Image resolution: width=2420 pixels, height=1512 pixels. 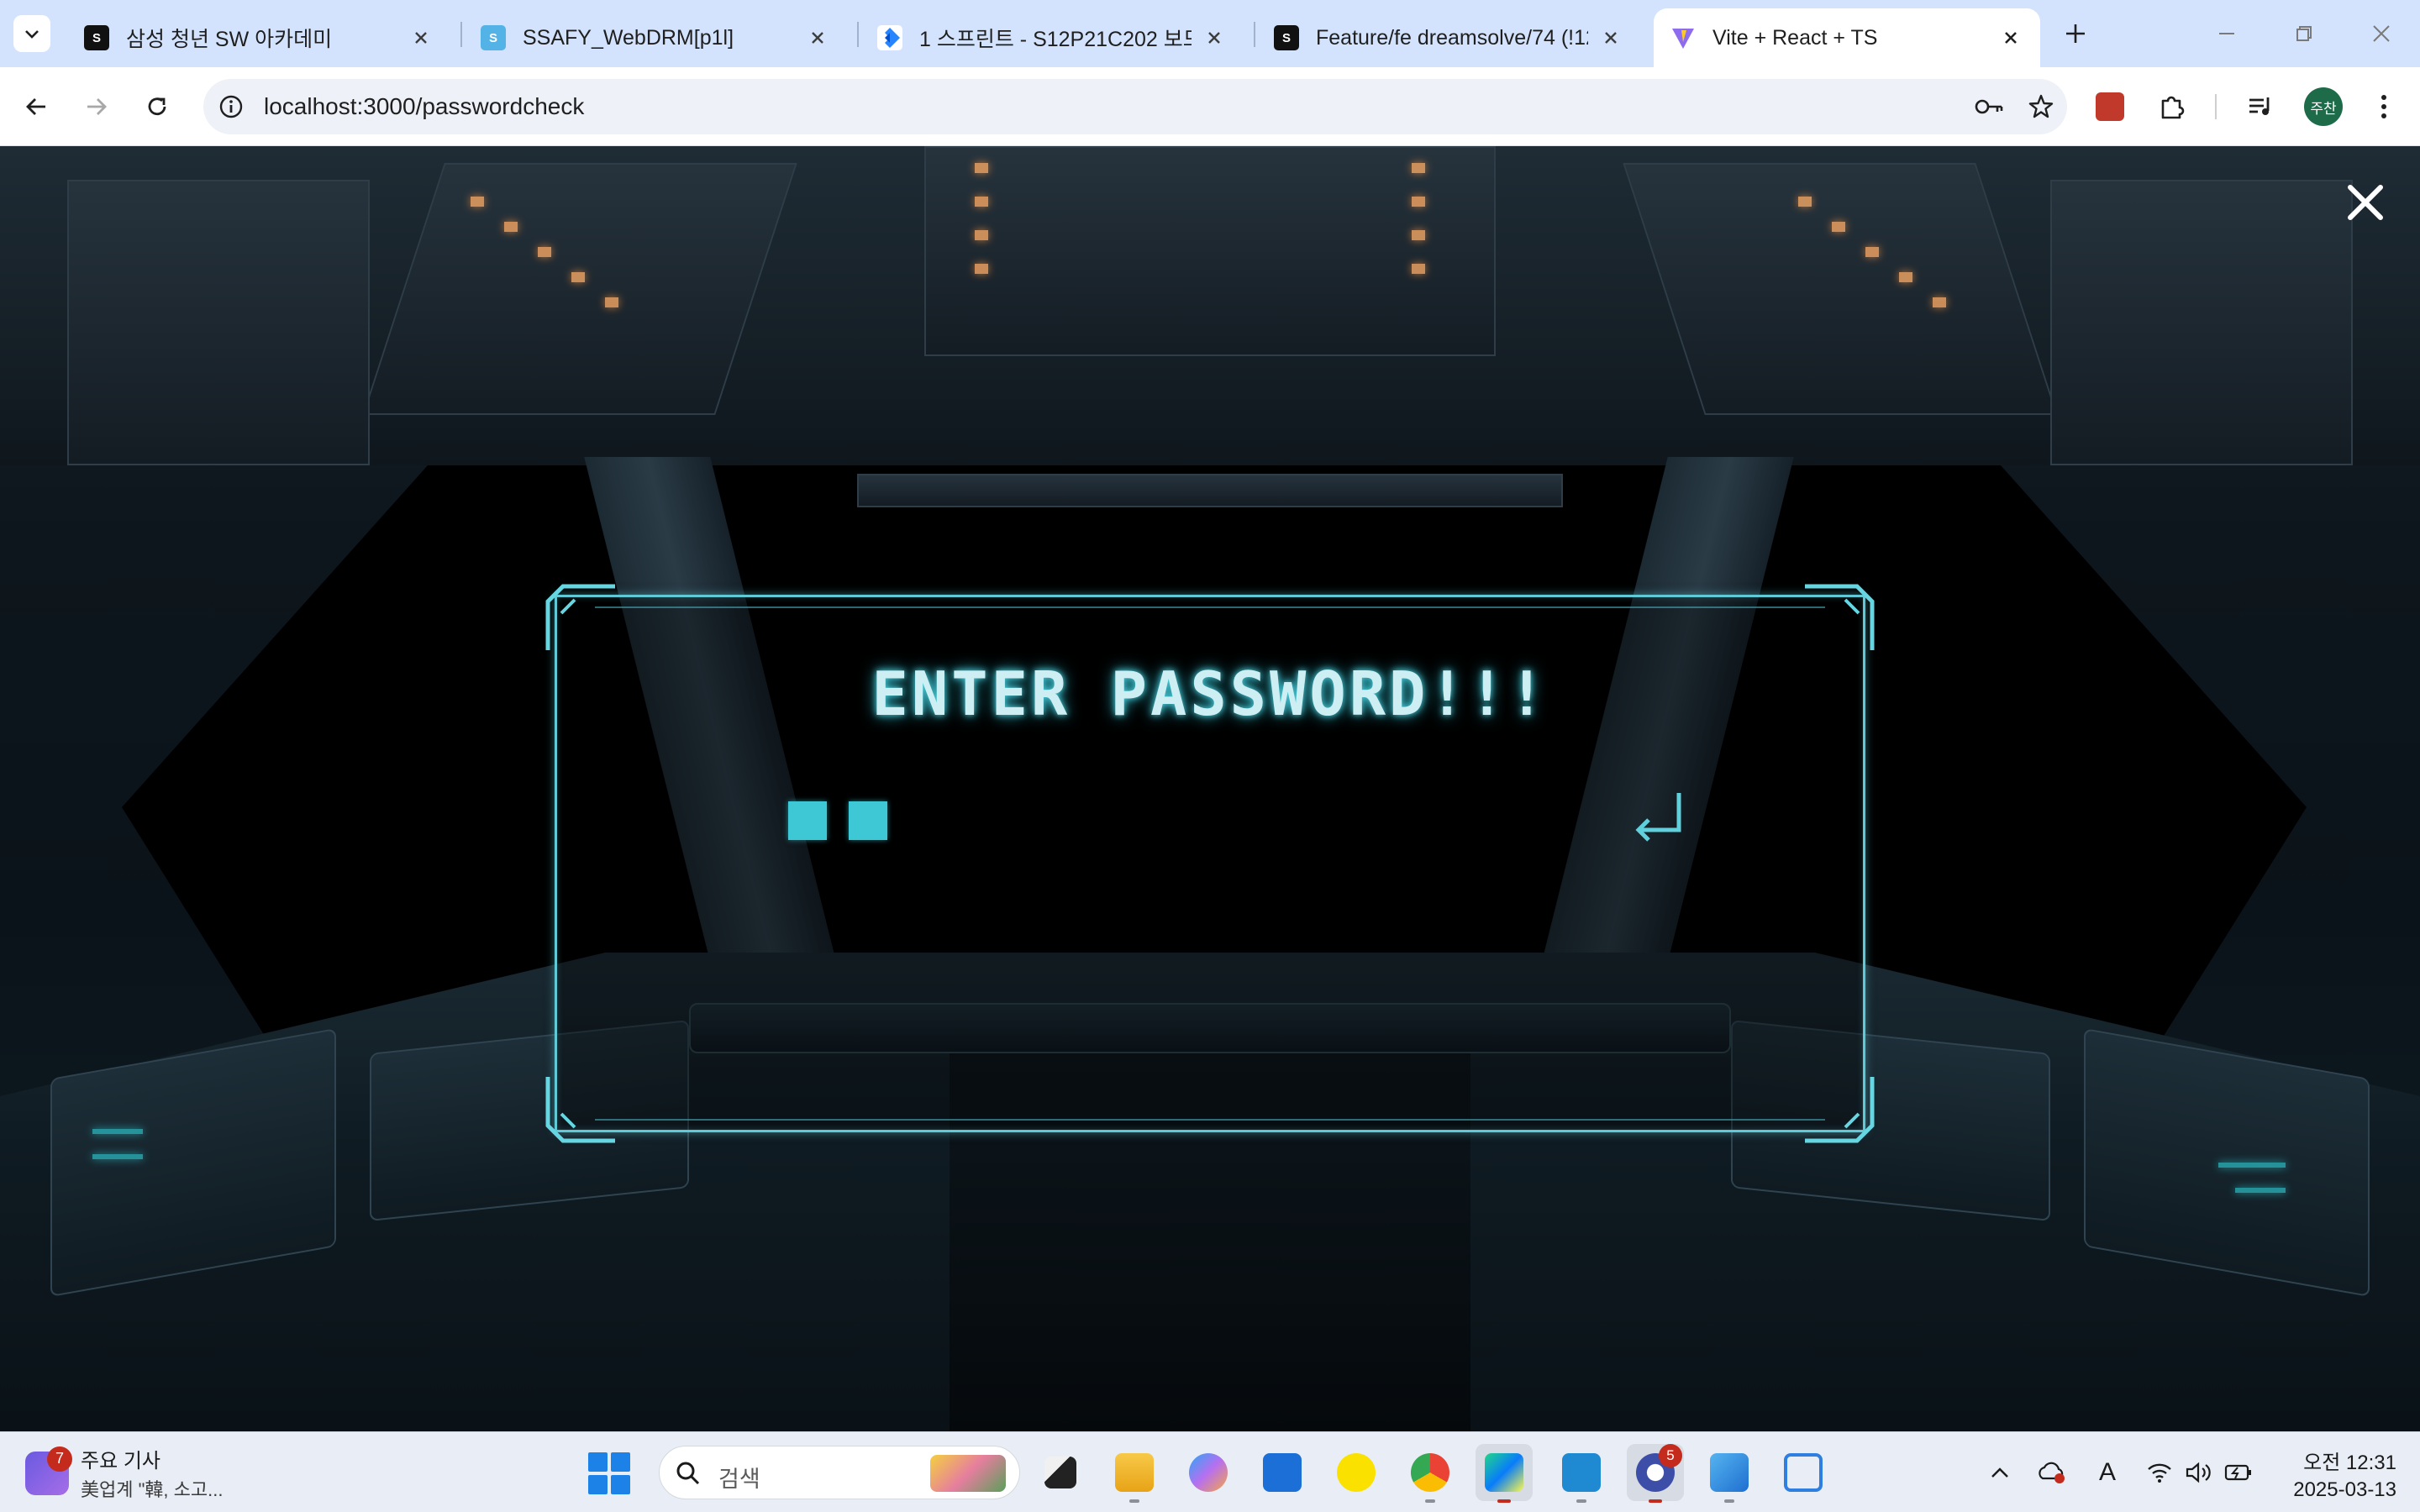 I want to click on password-mask-char, so click(x=868, y=820).